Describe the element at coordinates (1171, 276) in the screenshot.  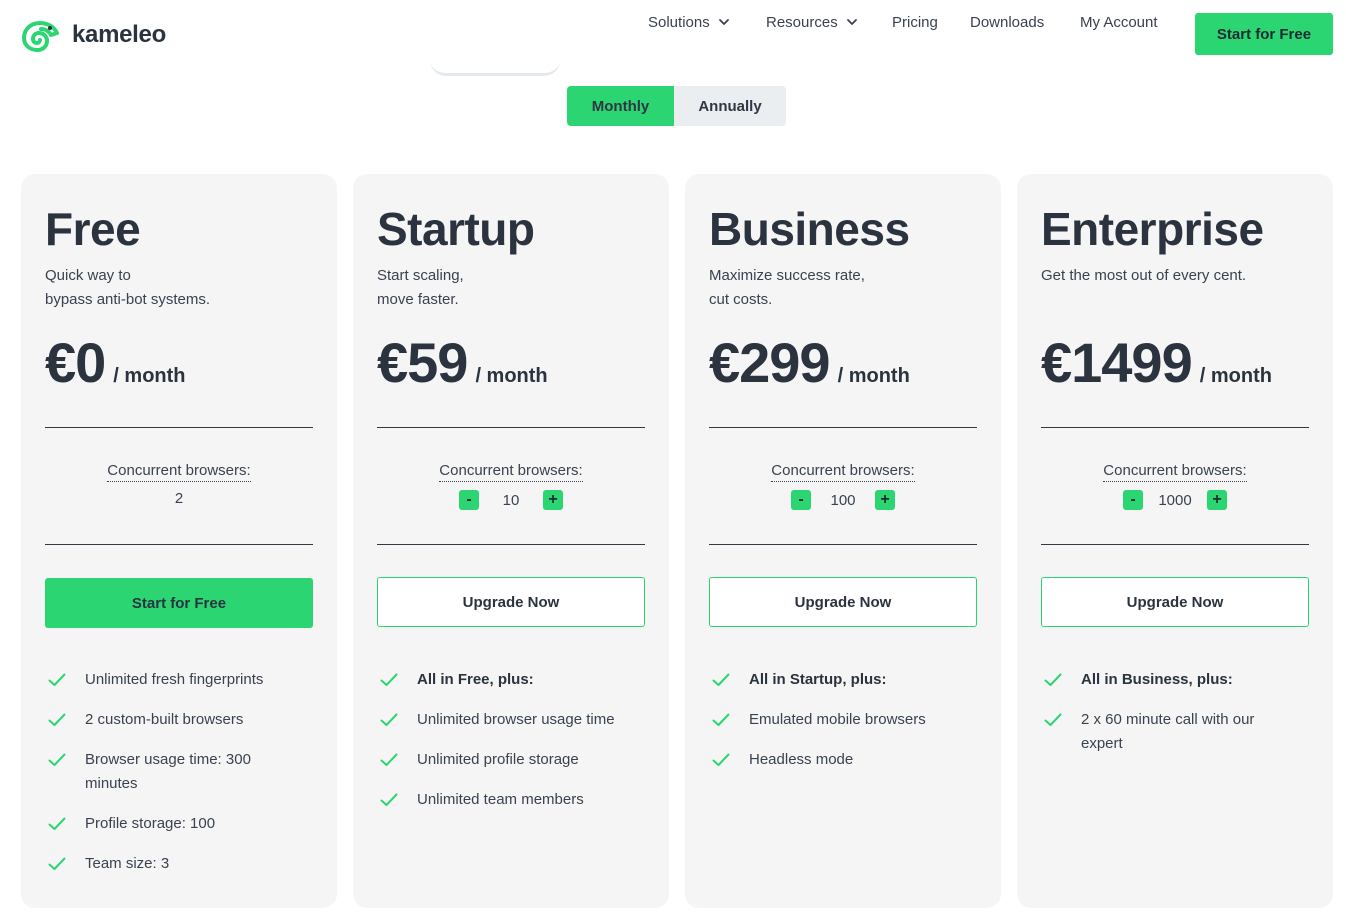
I see `plan-description: Get the most out of every cent.` at that location.